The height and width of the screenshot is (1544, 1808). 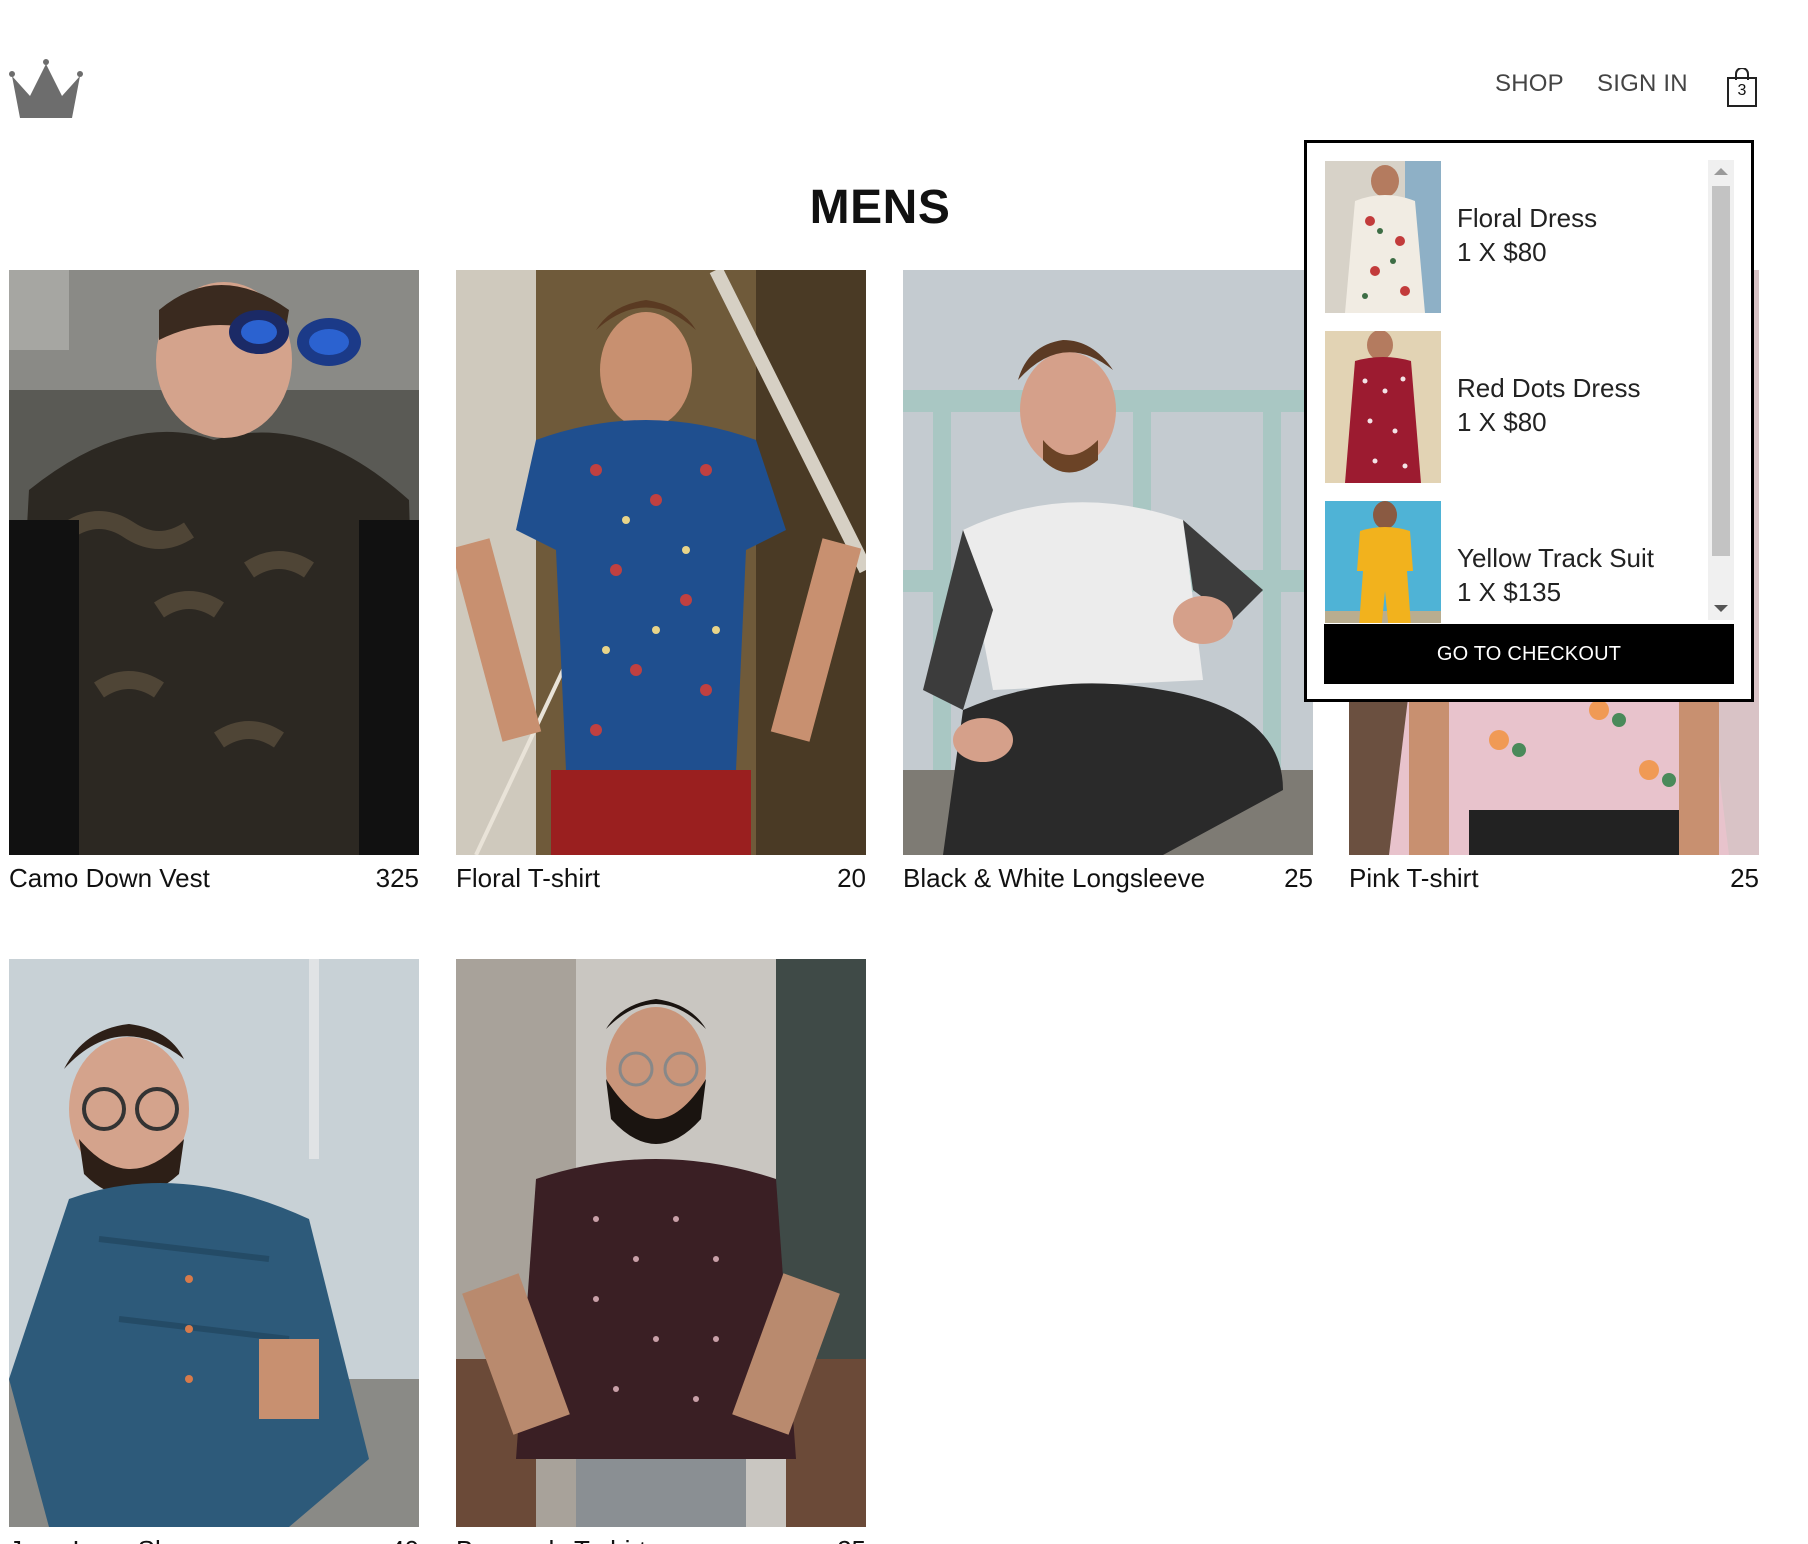 I want to click on product-name: Camo Down Vest, so click(x=109, y=878).